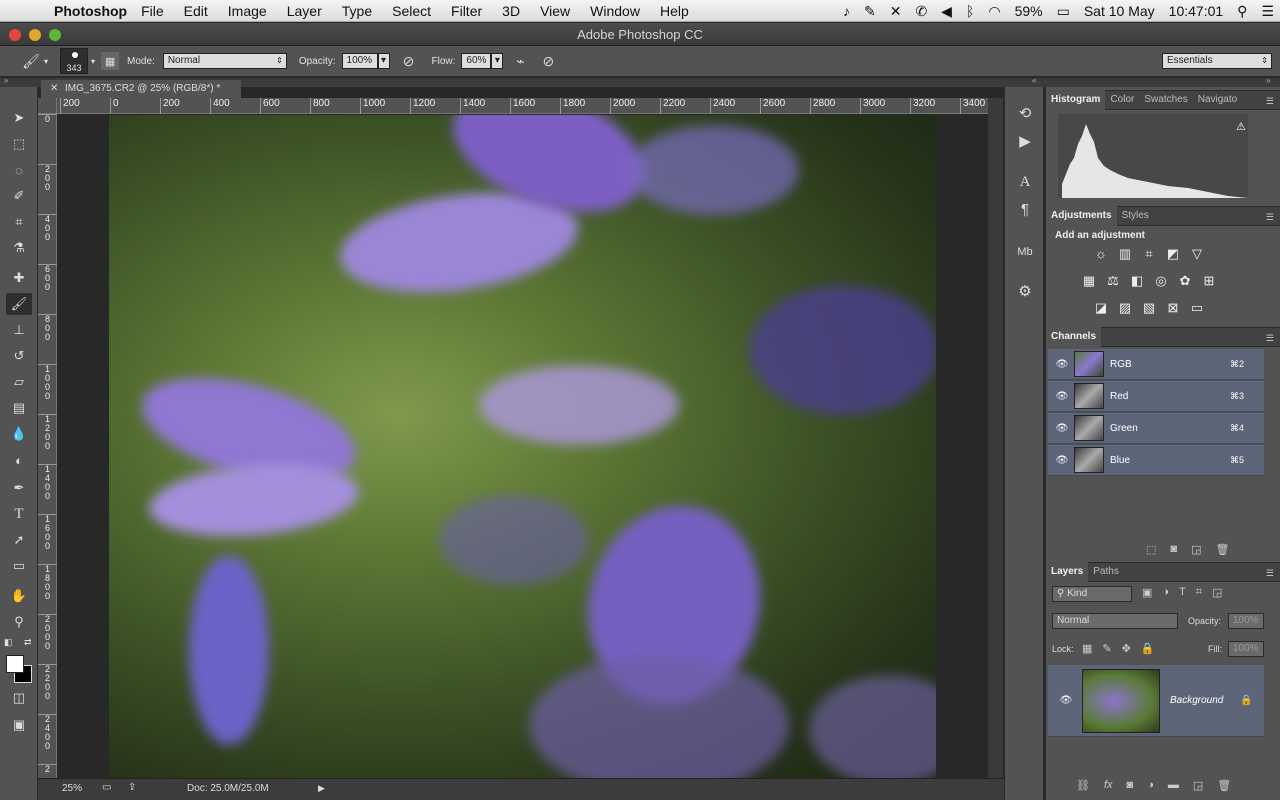 This screenshot has width=1280, height=800. I want to click on mode-select: Normal ⇕, so click(224, 61).